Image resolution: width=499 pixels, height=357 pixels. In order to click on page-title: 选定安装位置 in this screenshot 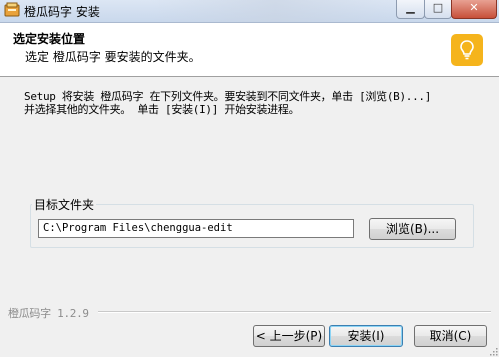, I will do `click(49, 39)`.